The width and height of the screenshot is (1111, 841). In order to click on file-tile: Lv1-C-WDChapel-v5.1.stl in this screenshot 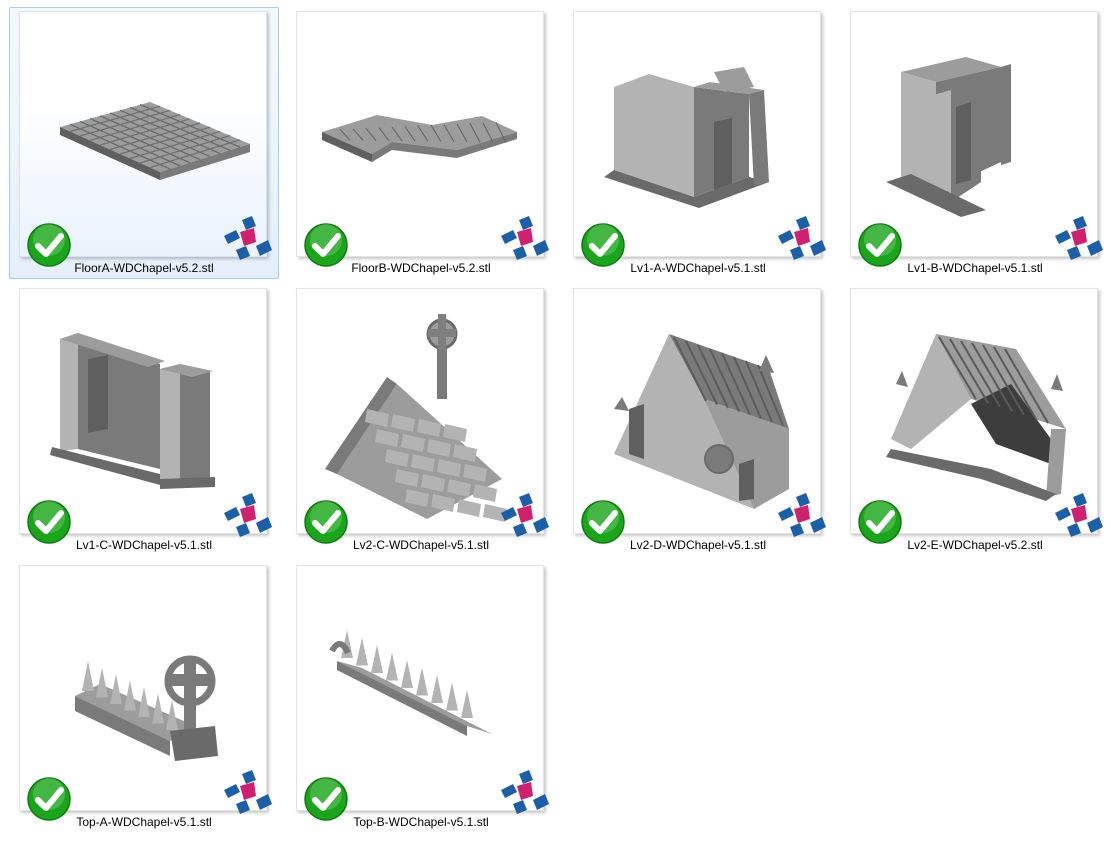, I will do `click(144, 420)`.